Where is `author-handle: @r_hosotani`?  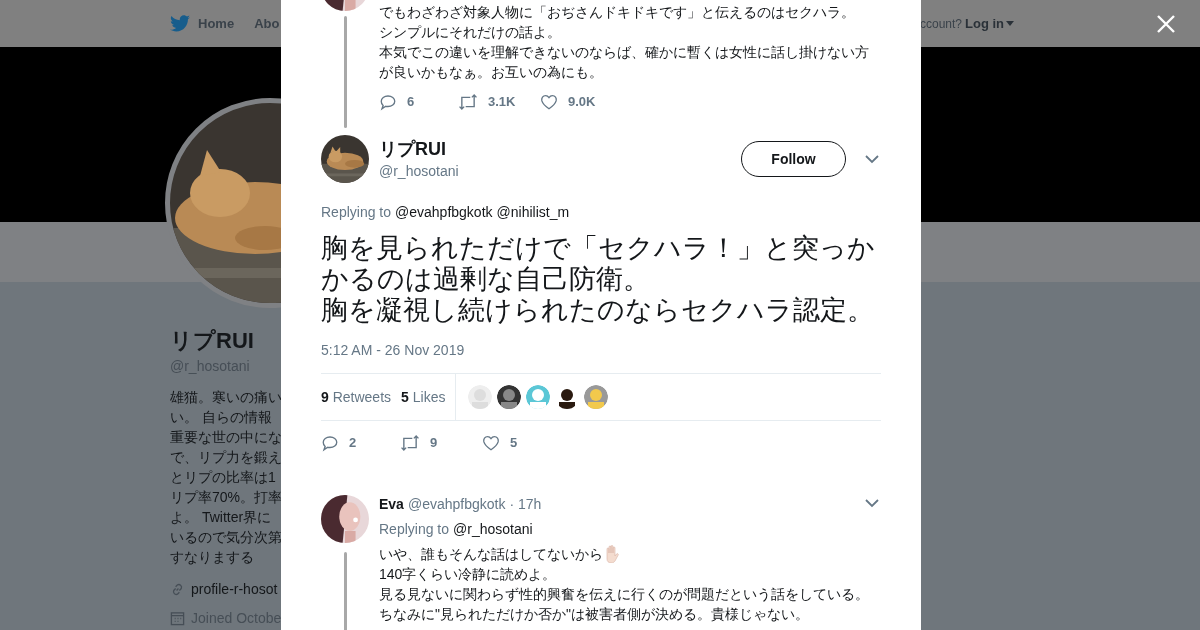 author-handle: @r_hosotani is located at coordinates (419, 171).